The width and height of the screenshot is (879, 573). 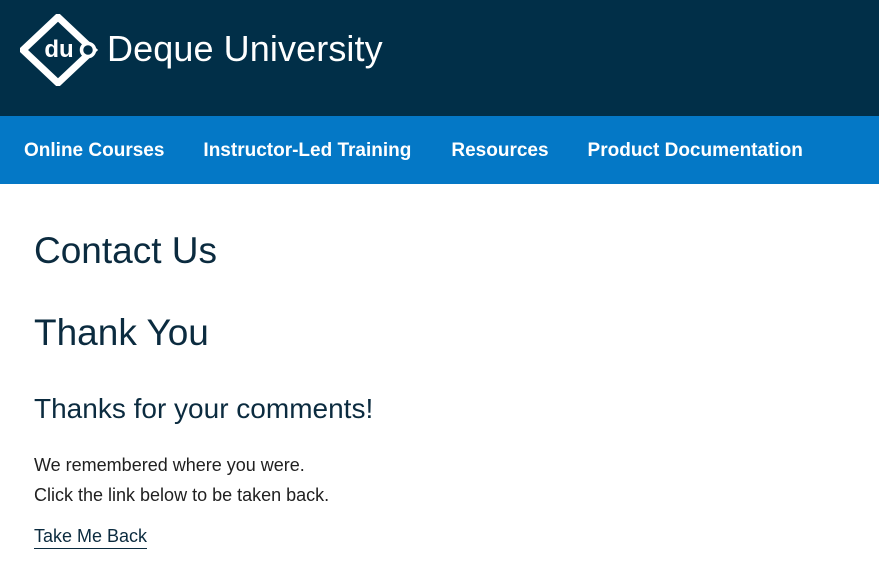 What do you see at coordinates (121, 332) in the screenshot?
I see `thank-you-heading: Thank You` at bounding box center [121, 332].